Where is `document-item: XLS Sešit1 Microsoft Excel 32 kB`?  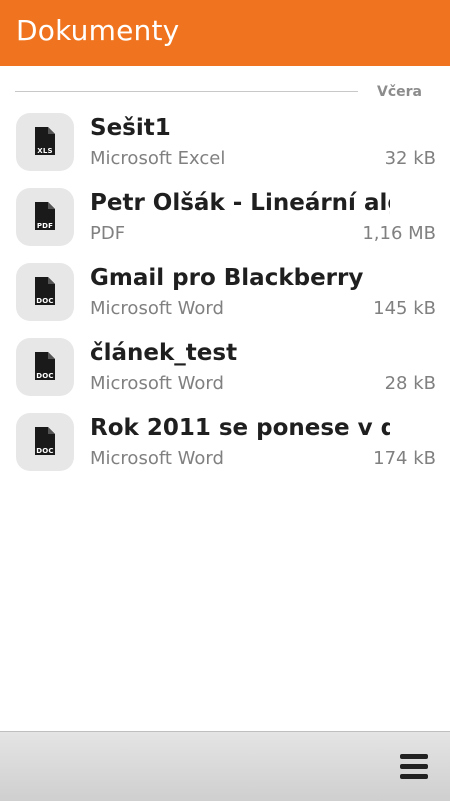
document-item: XLS Sešit1 Microsoft Excel 32 kB is located at coordinates (225, 142).